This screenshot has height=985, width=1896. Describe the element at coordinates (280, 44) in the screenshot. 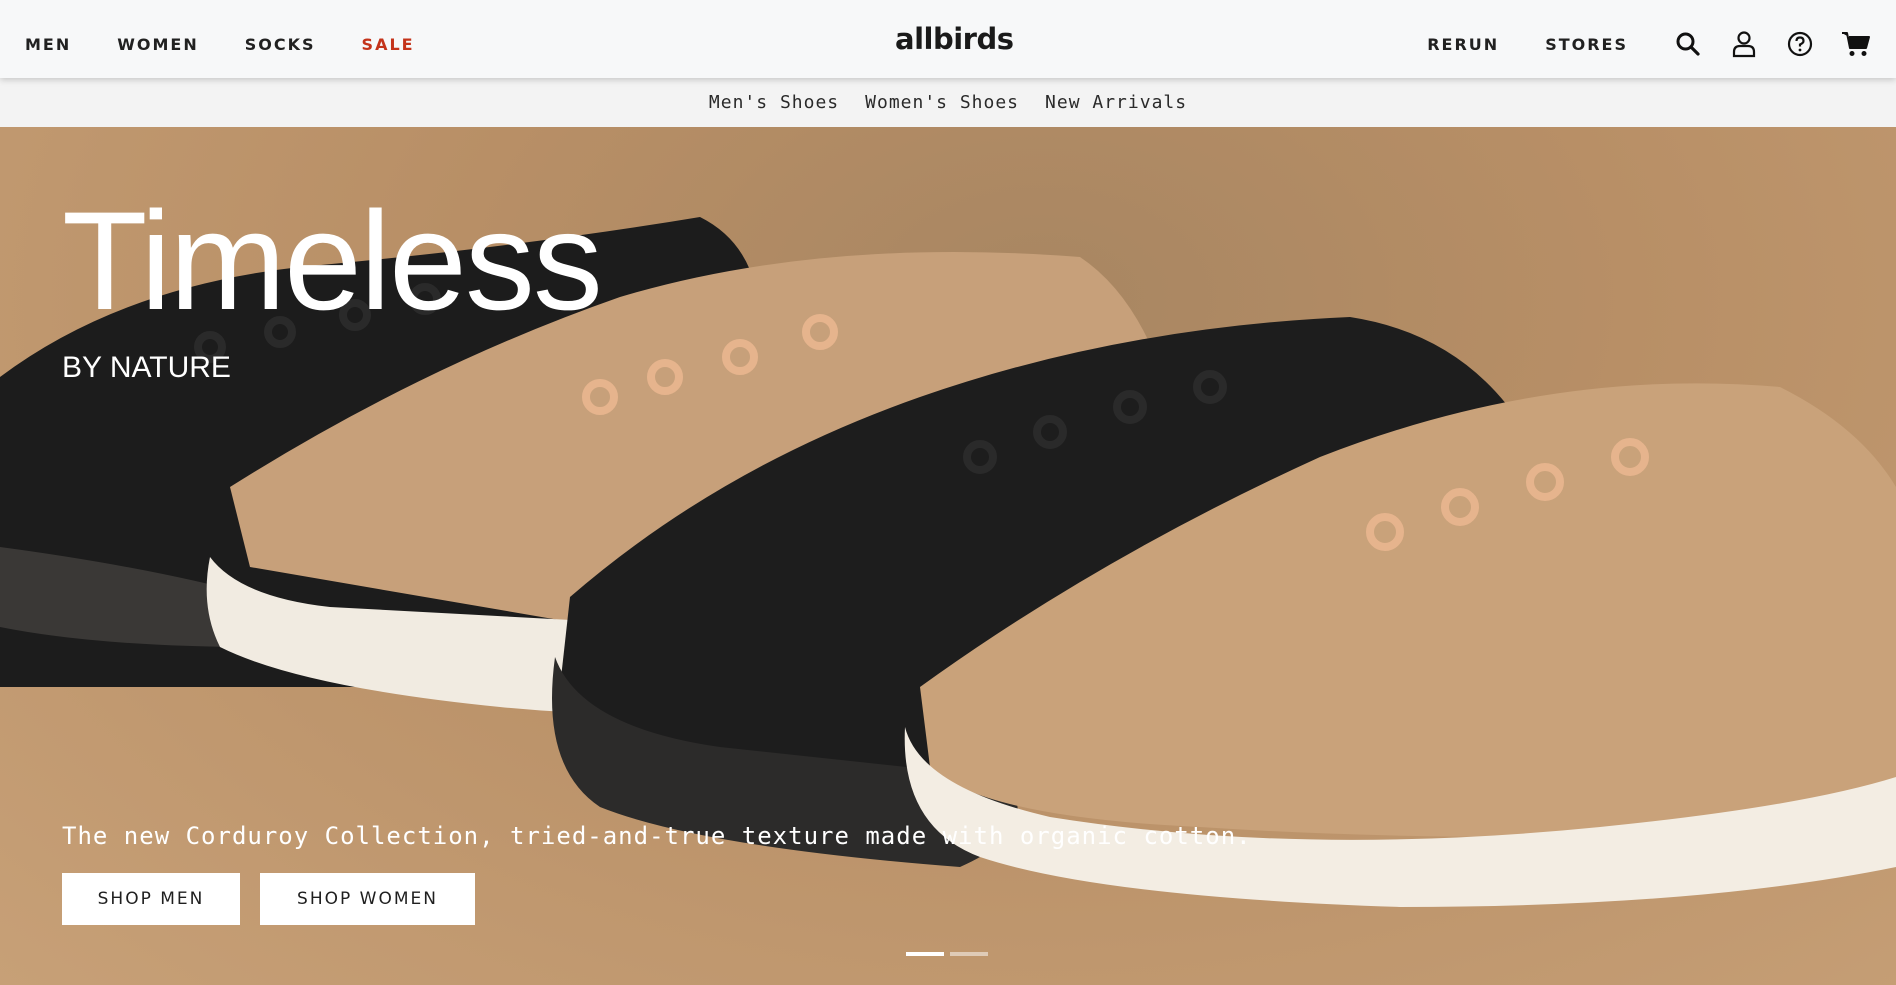

I see `nav-socks: SOCKS` at that location.